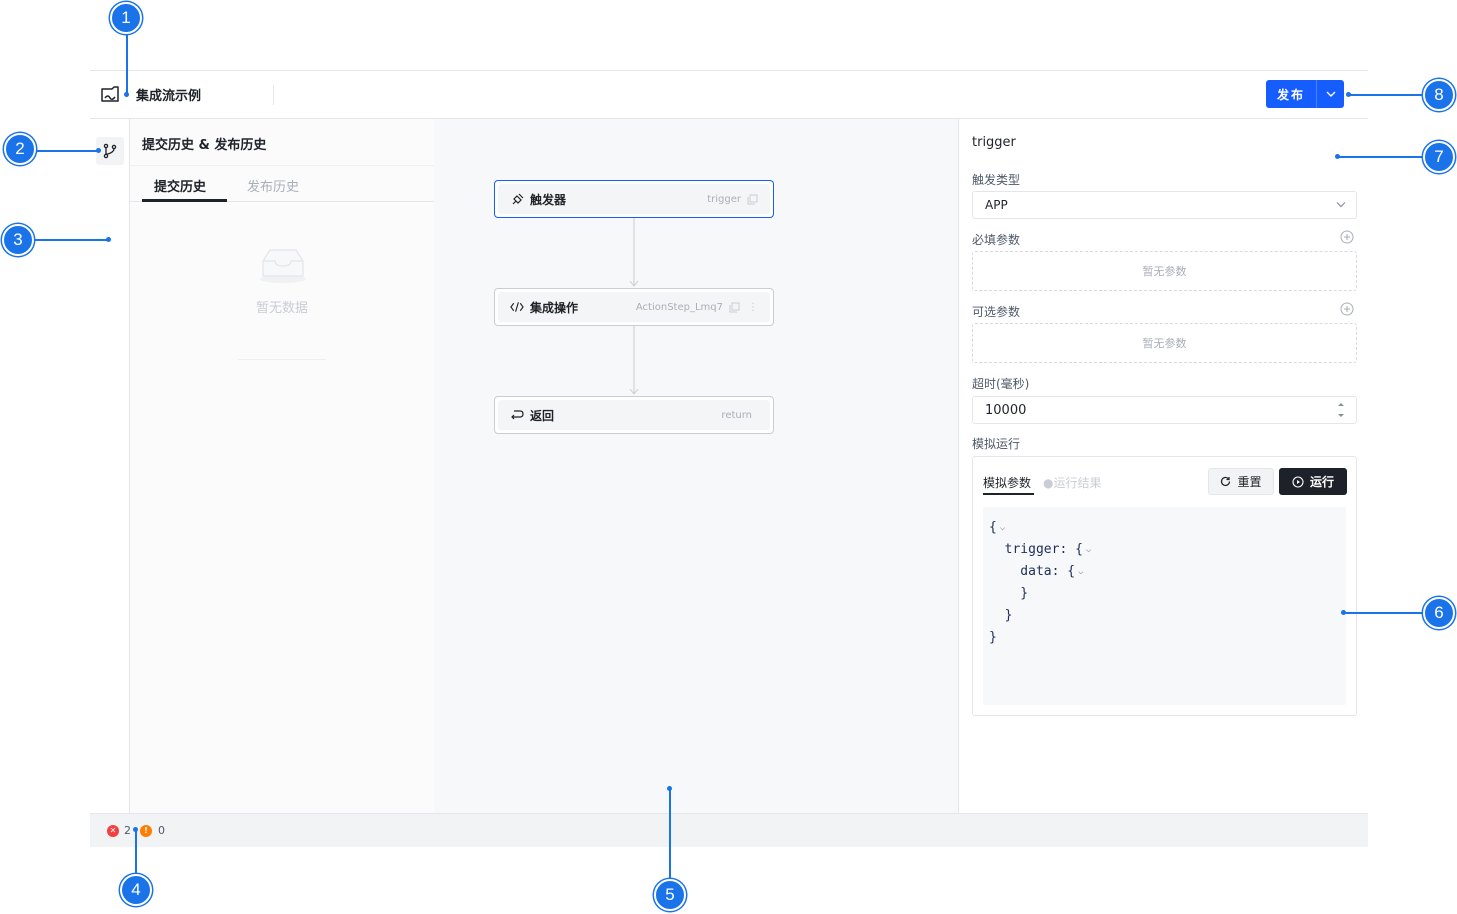  What do you see at coordinates (517, 199) in the screenshot?
I see `trigger-icon` at bounding box center [517, 199].